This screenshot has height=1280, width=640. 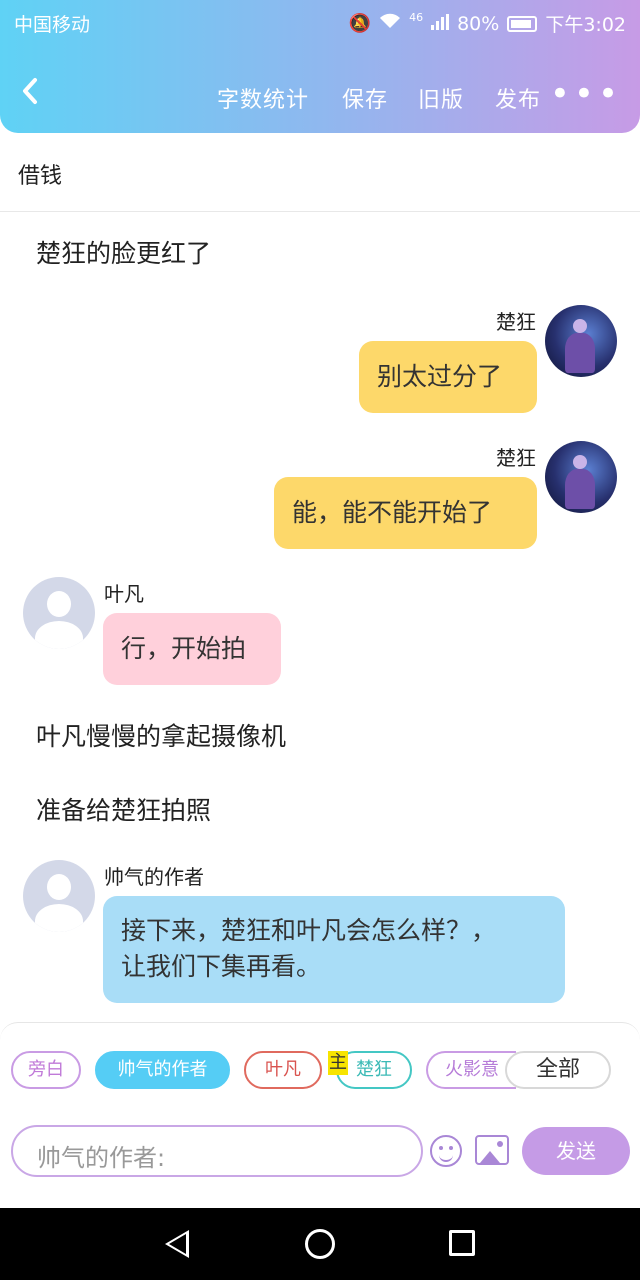 I want to click on app-header: 中国移动 🔕 46 80% 下午3:02 字数统计 保存 旧版 发布 •••, so click(x=320, y=66).